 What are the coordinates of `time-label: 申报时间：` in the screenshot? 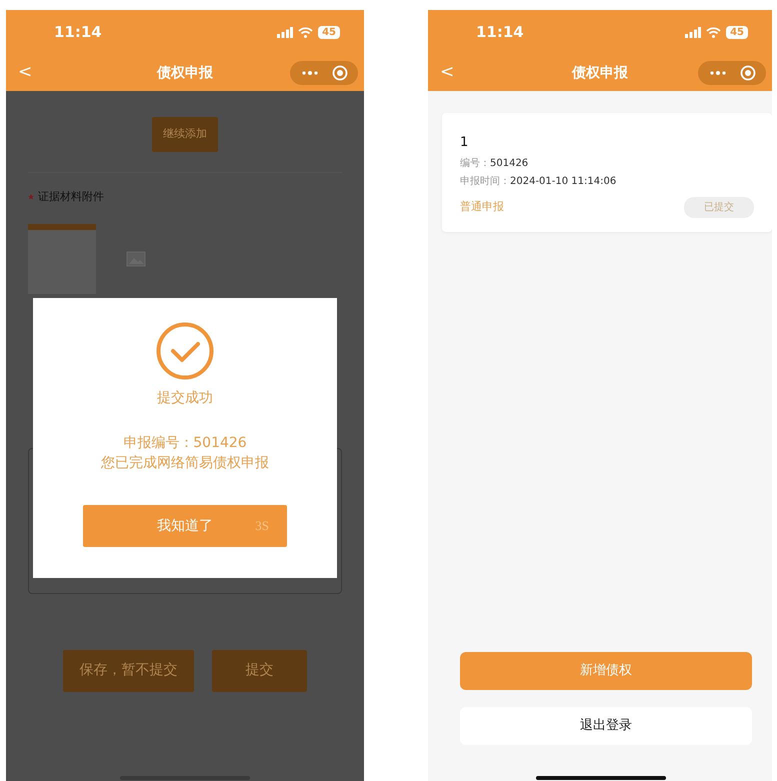 It's located at (485, 181).